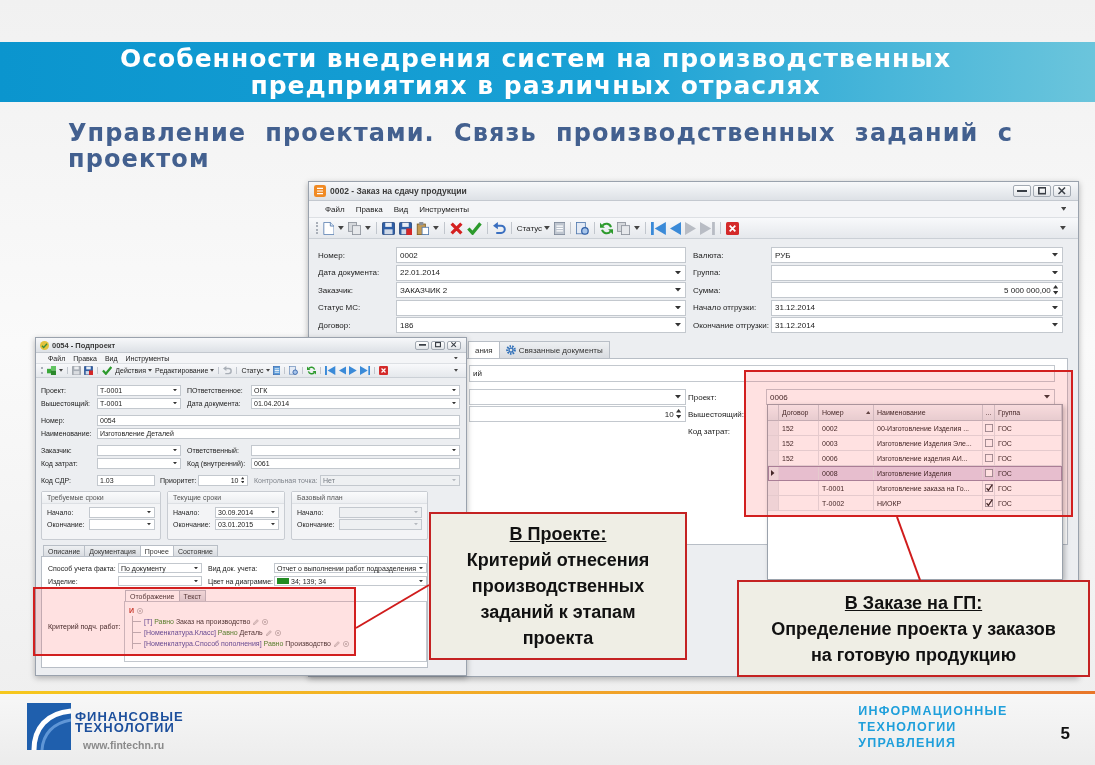 This screenshot has width=1095, height=765. What do you see at coordinates (51, 370) in the screenshot?
I see `blocks-icon` at bounding box center [51, 370].